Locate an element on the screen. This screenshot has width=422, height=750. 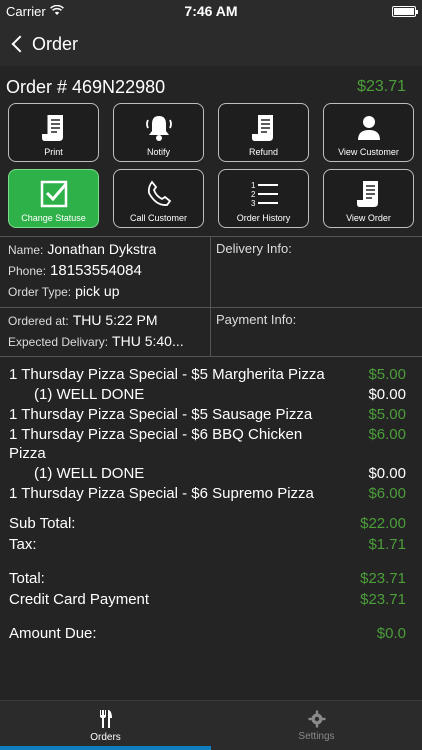
tax-label: Tax: is located at coordinates (23, 544).